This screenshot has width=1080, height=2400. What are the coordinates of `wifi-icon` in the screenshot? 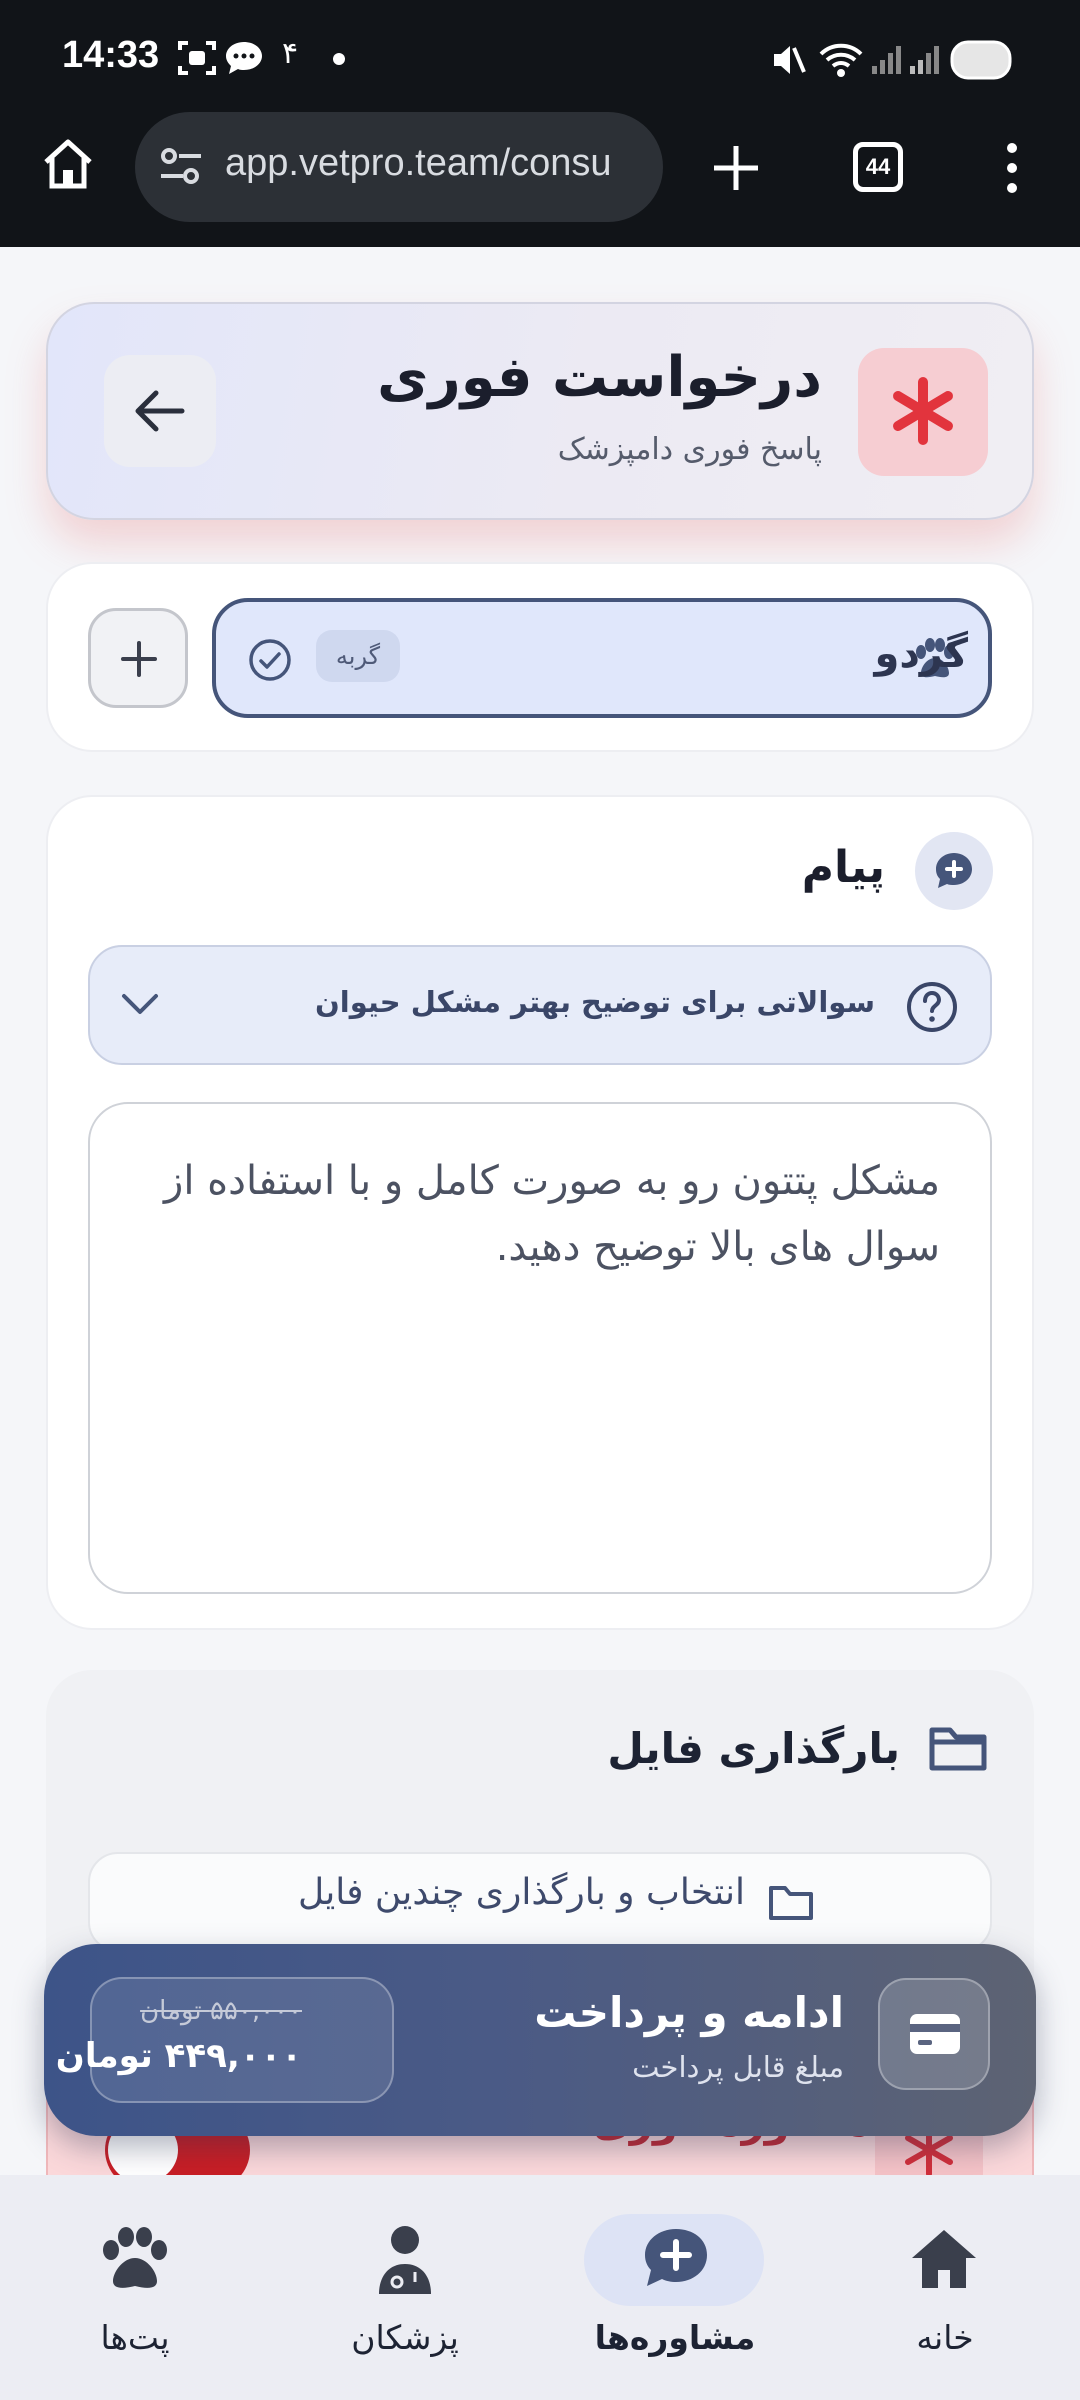 It's located at (841, 60).